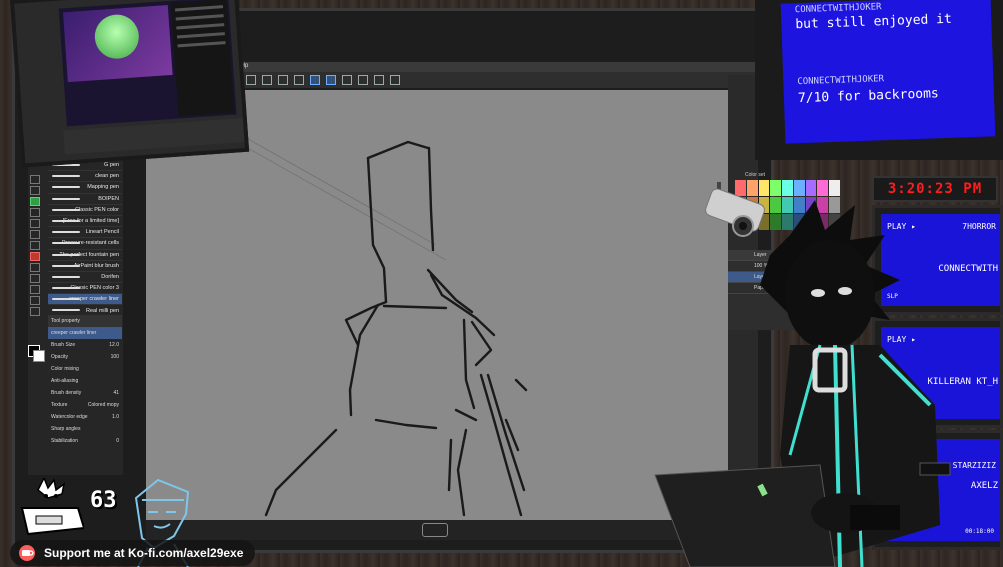 The image size is (1003, 567). What do you see at coordinates (202, 58) in the screenshot?
I see `stream-chat-panel` at bounding box center [202, 58].